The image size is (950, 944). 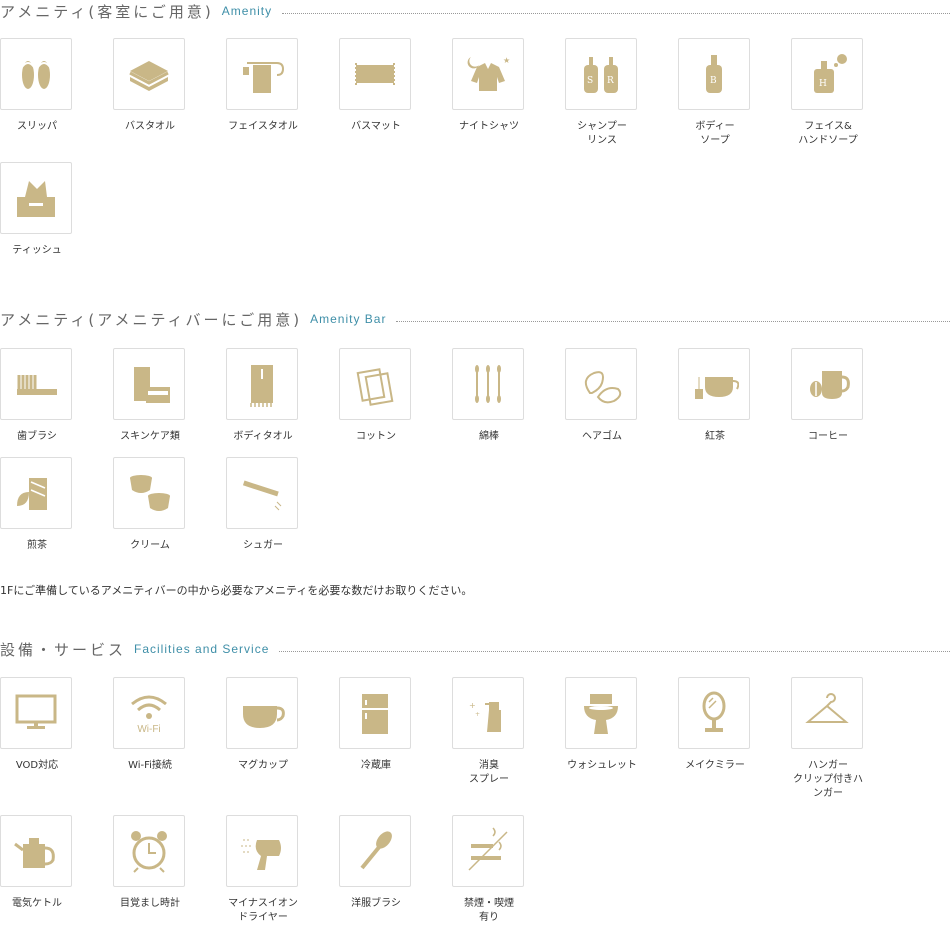 I want to click on kettle-icon, so click(x=34, y=853).